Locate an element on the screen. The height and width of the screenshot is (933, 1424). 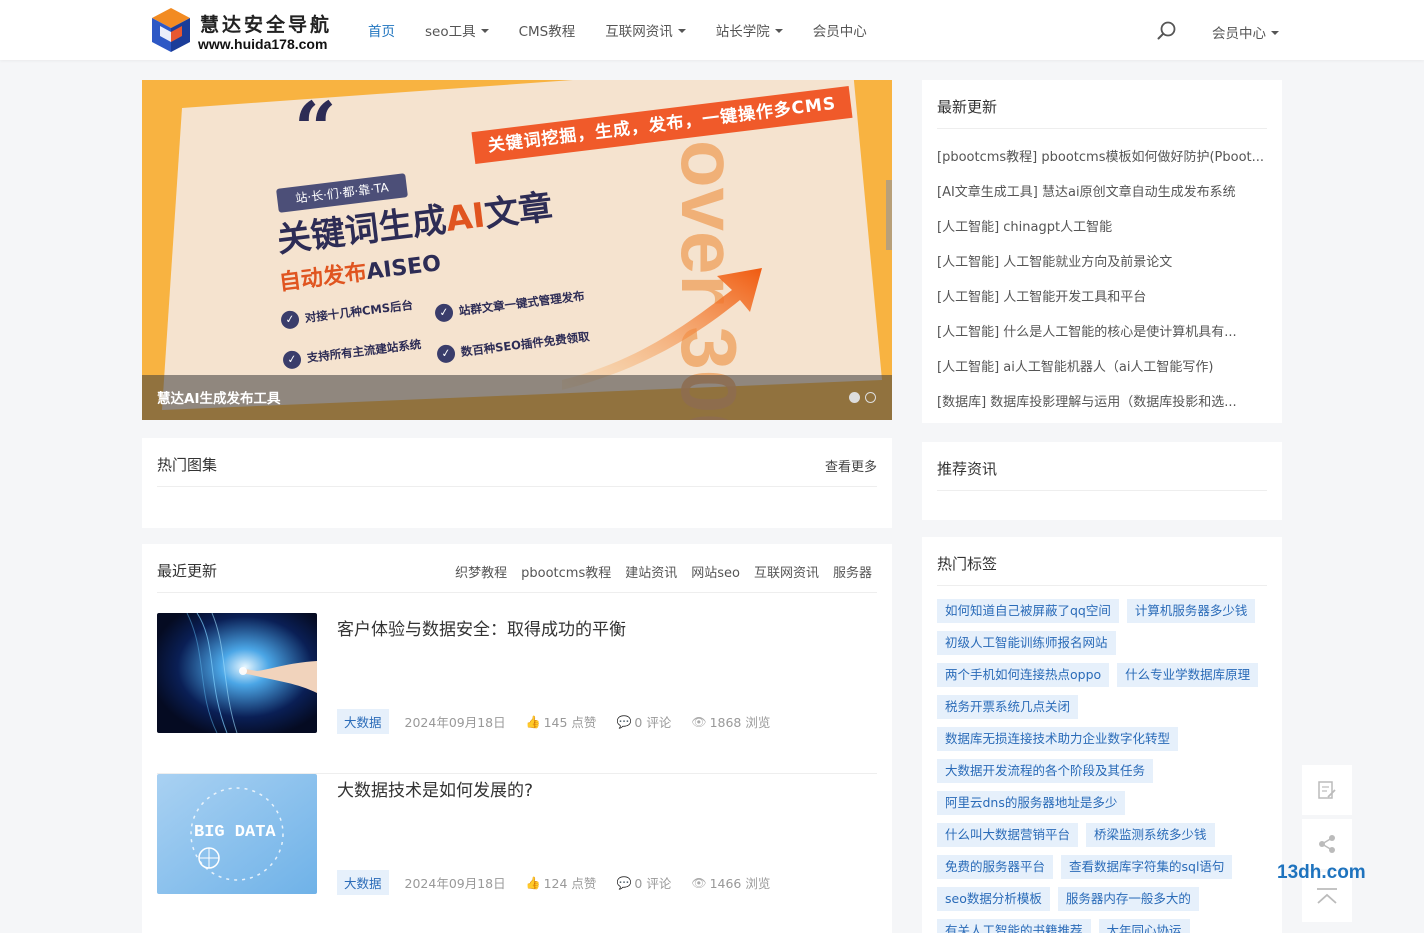
tag-link: 查看数据库字符集的sql语句 is located at coordinates (1147, 867).